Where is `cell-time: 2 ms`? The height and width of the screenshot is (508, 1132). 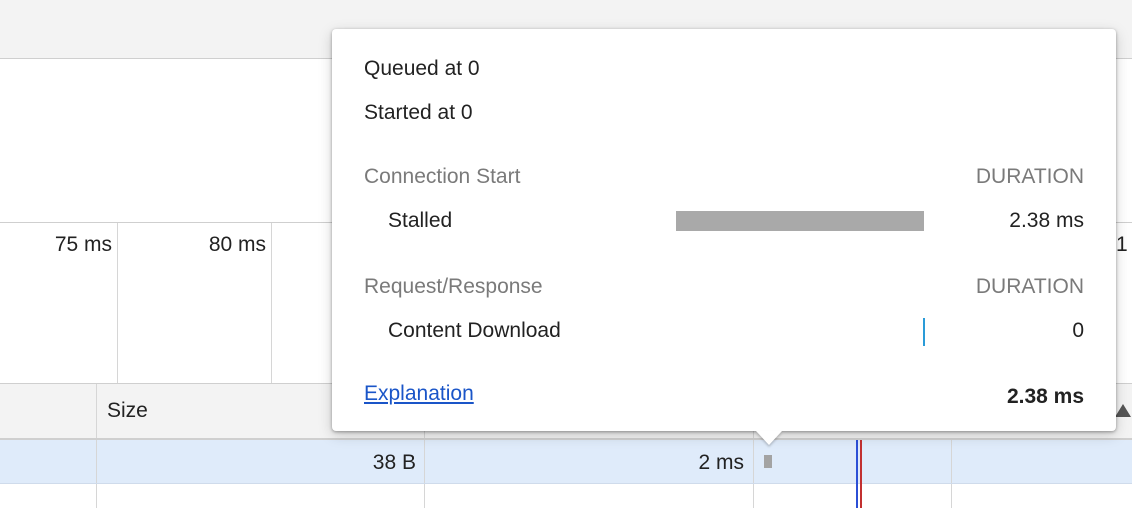
cell-time: 2 ms is located at coordinates (721, 462).